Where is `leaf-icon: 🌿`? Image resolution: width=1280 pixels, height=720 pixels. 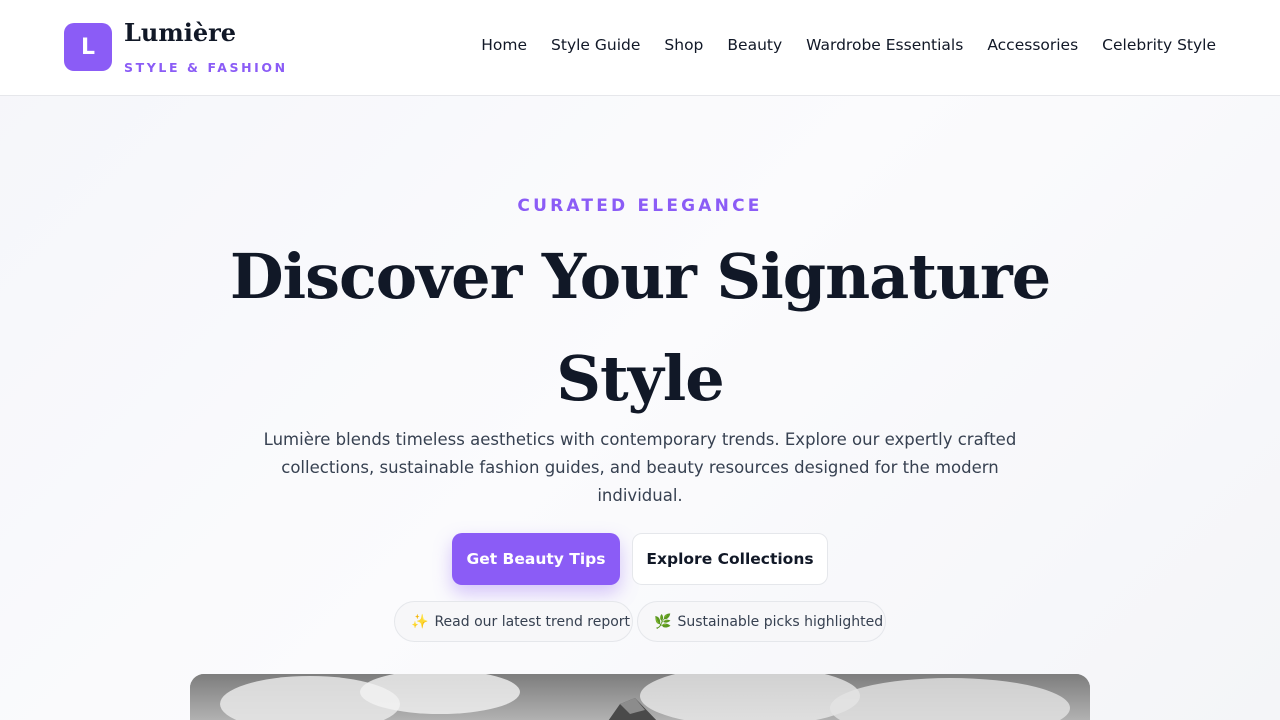
leaf-icon: 🌿 is located at coordinates (663, 621).